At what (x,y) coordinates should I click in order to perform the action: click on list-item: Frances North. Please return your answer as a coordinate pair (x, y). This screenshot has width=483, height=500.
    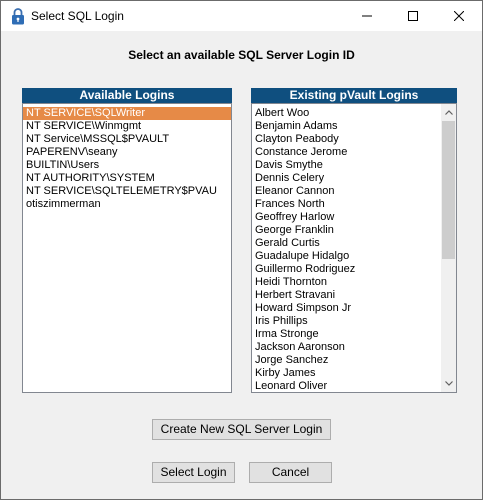
    Looking at the image, I should click on (354, 204).